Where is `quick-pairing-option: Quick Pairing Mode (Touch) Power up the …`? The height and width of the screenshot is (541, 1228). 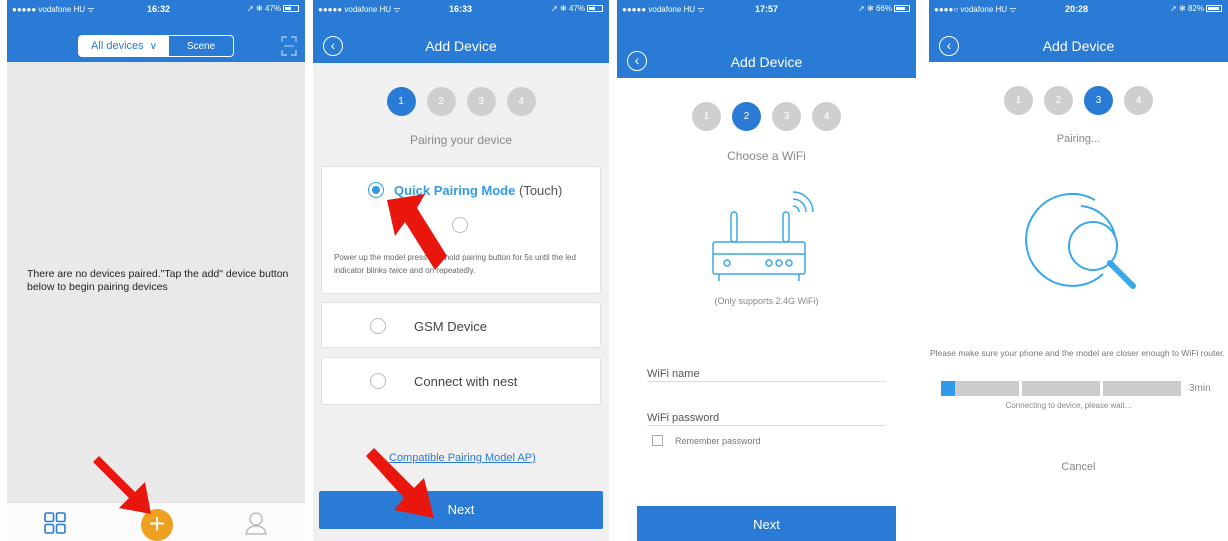 quick-pairing-option: Quick Pairing Mode (Touch) Power up the … is located at coordinates (461, 230).